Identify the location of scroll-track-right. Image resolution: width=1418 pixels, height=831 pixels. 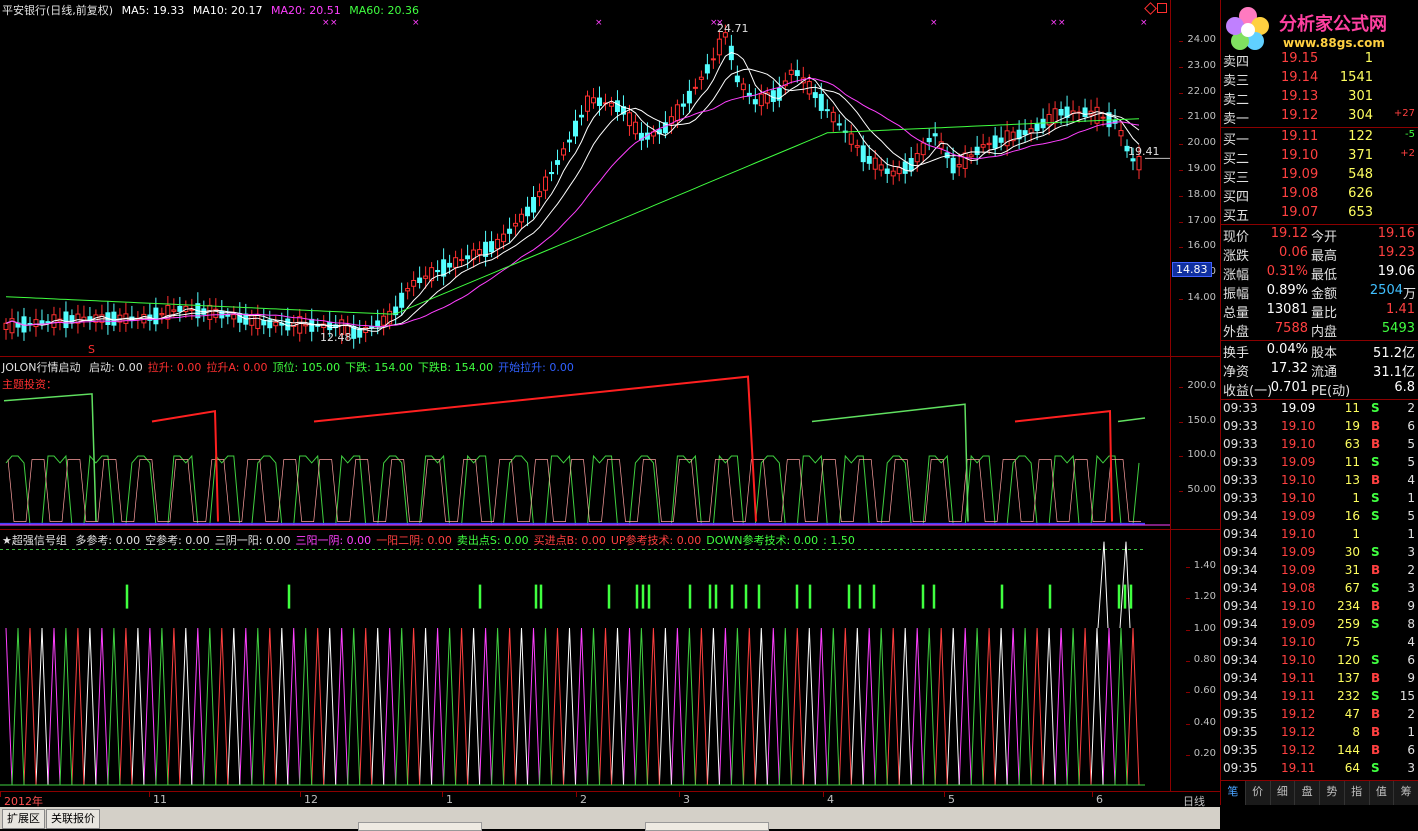
(707, 826).